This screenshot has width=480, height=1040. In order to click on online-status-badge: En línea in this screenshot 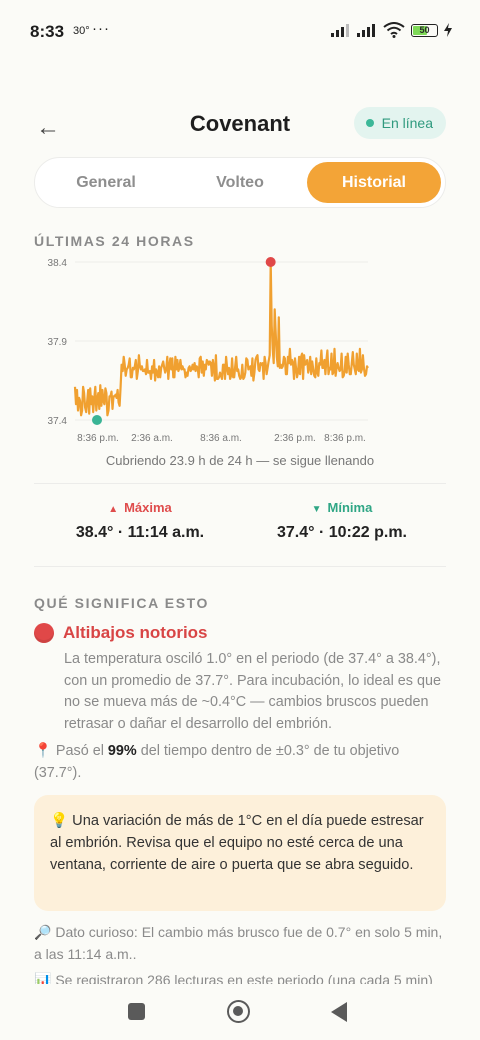, I will do `click(399, 123)`.